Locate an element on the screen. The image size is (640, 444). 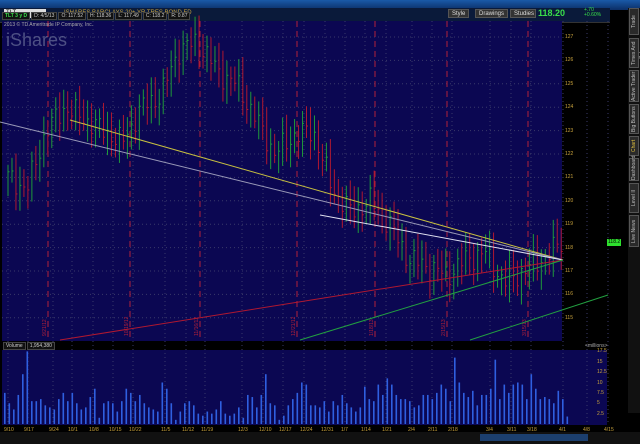
sidebar-tab: Big Buttons is located at coordinates (634, 119).